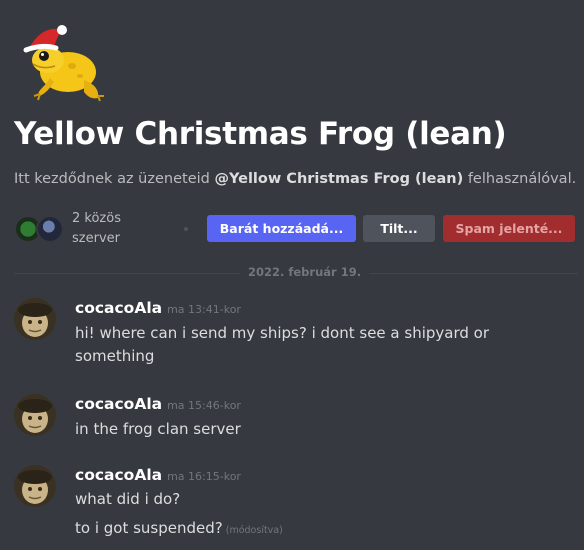  What do you see at coordinates (338, 179) in the screenshot?
I see `user-mention: @Yellow Christmas Frog (lean)` at bounding box center [338, 179].